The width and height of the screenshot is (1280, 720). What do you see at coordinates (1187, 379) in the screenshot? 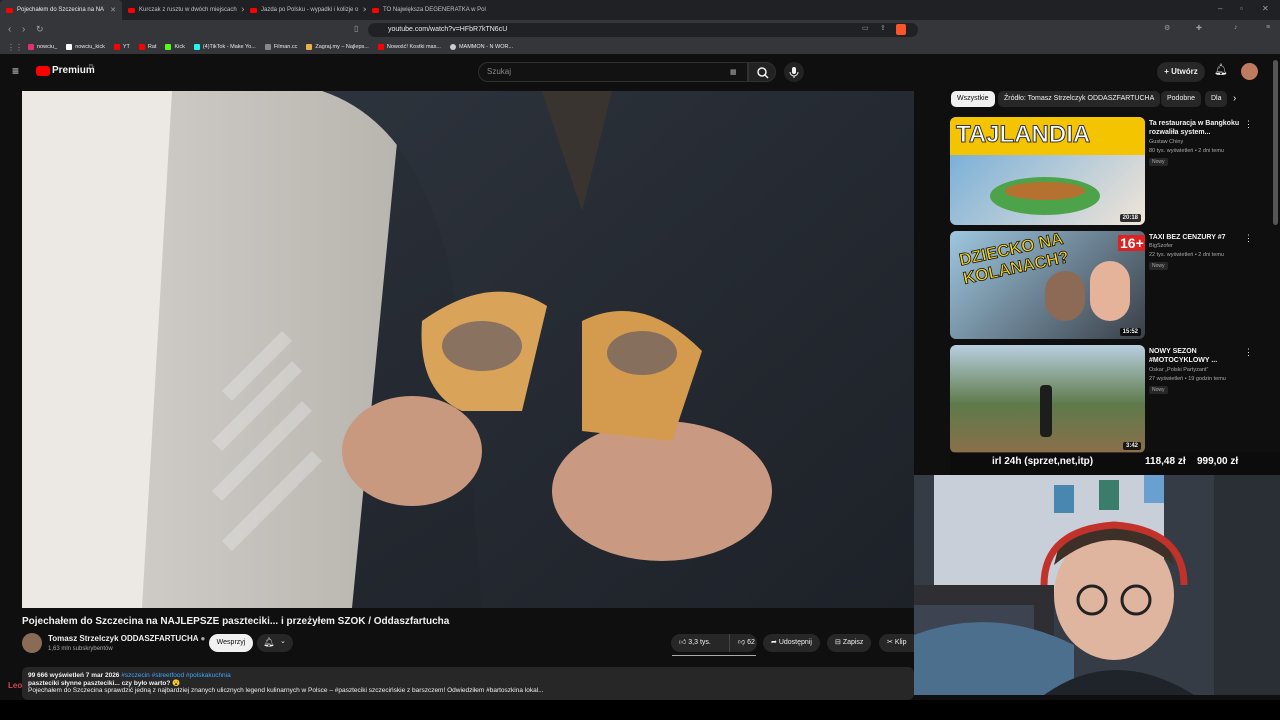
I see `recommendation-meta: 27 wyświetleń • 19 godzin temu` at bounding box center [1187, 379].